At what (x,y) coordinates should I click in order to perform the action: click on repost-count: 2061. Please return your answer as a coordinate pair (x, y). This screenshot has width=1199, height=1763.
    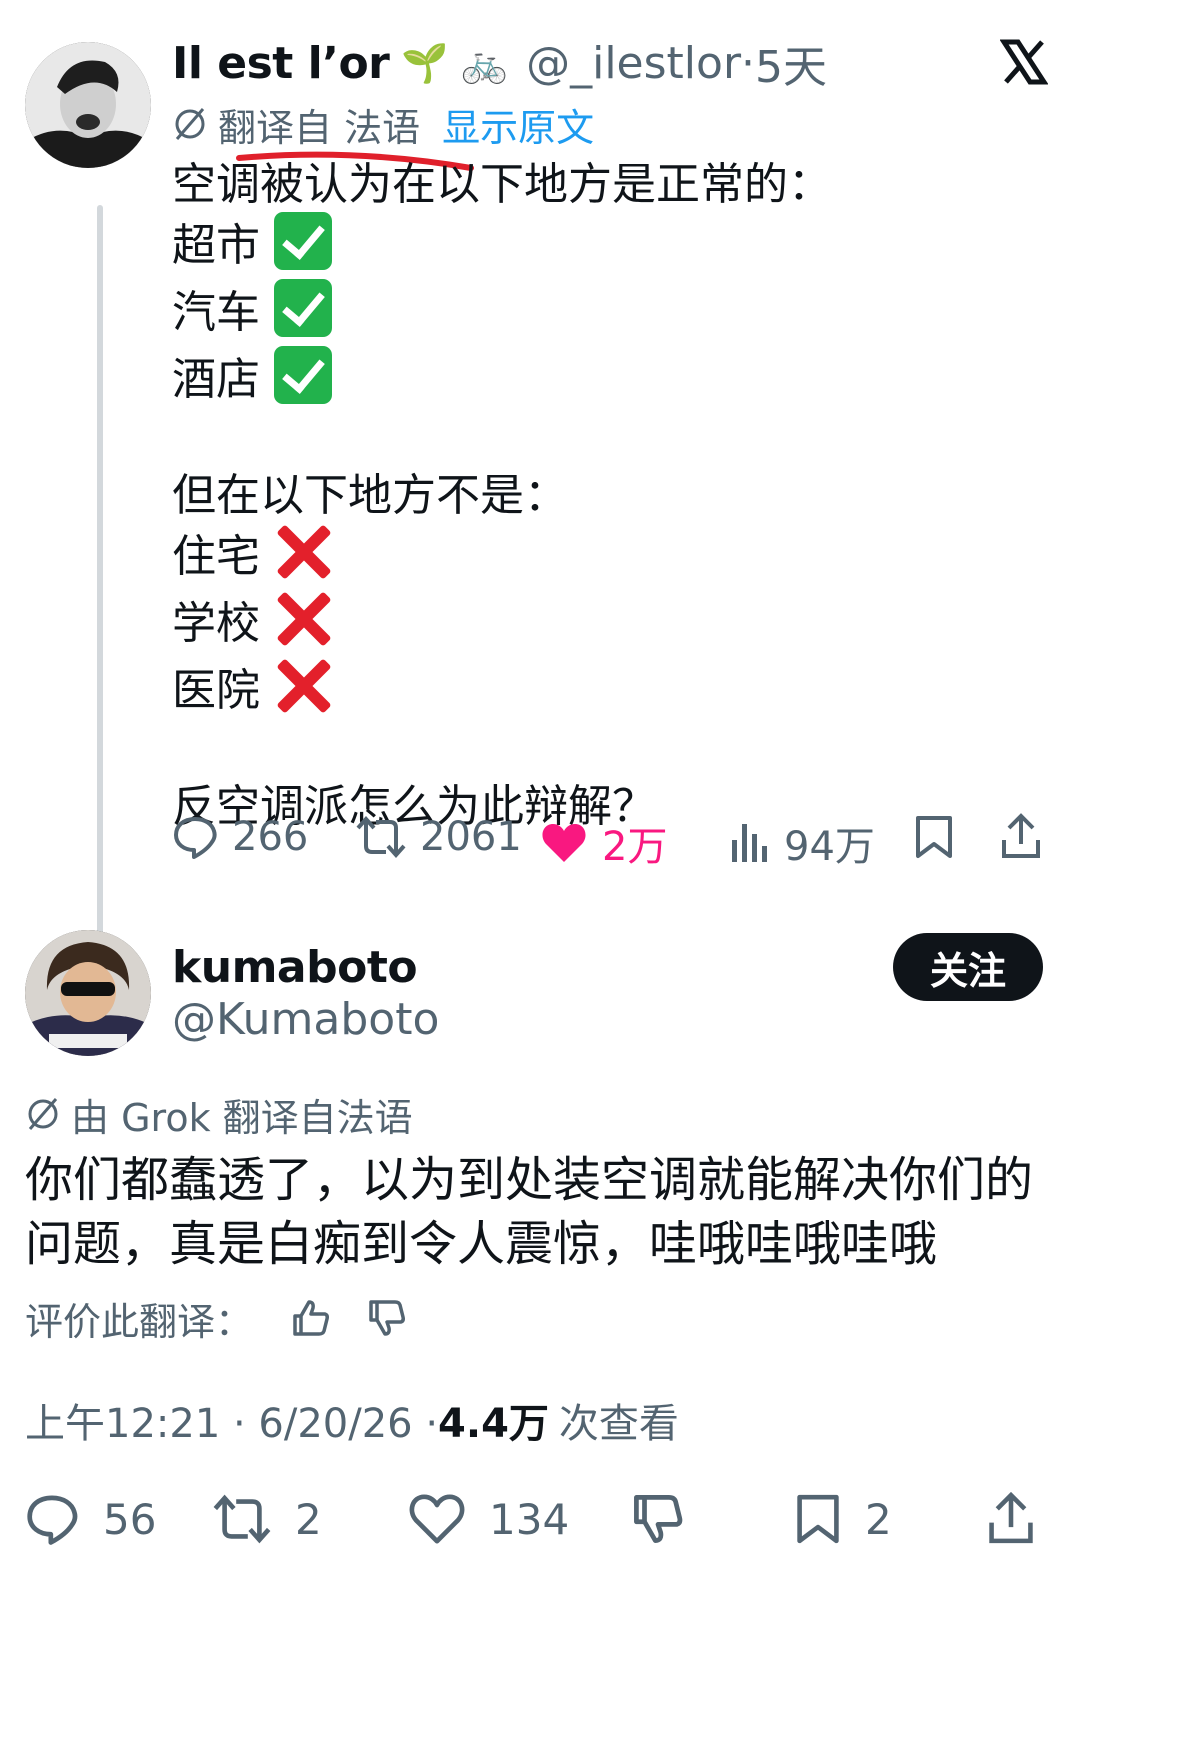
    Looking at the image, I should click on (471, 837).